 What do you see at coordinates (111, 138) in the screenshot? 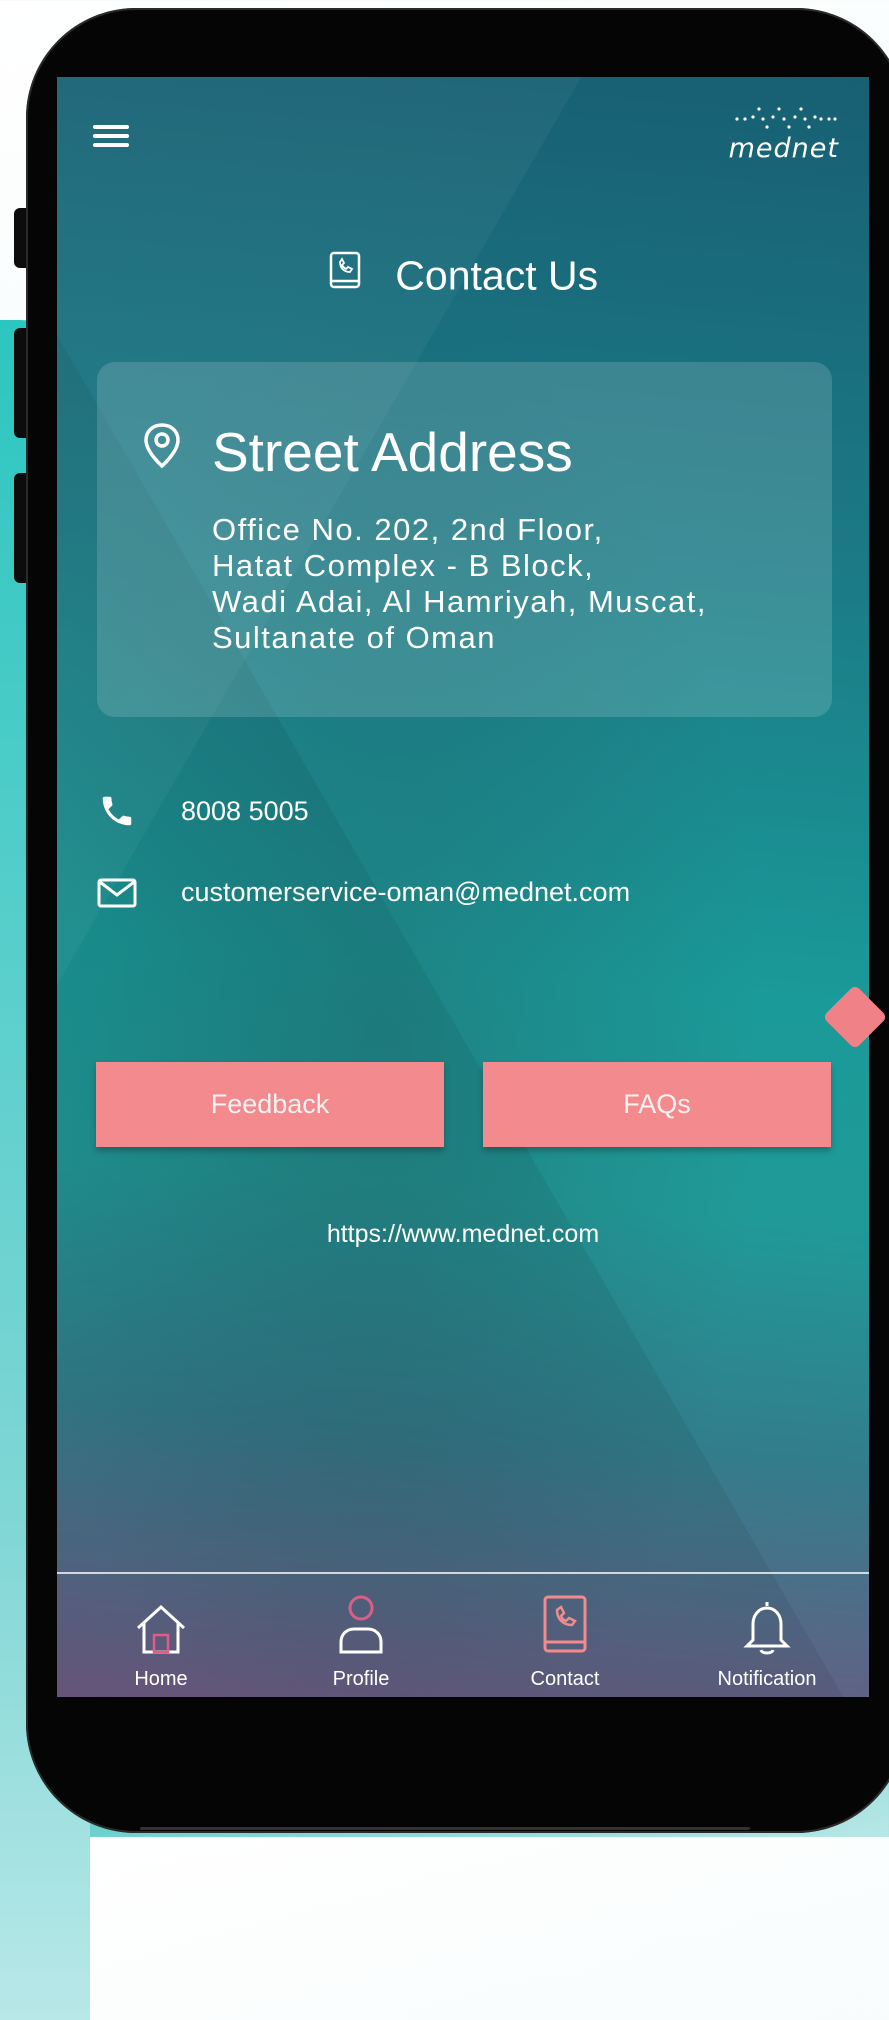
I see `hamburger-menu-icon` at bounding box center [111, 138].